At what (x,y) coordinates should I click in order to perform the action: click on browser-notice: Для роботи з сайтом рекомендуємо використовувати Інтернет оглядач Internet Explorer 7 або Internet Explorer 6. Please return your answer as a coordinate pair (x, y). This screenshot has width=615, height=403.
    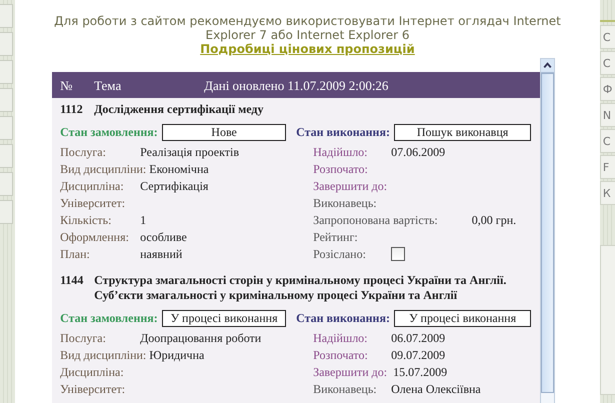
    Looking at the image, I should click on (307, 28).